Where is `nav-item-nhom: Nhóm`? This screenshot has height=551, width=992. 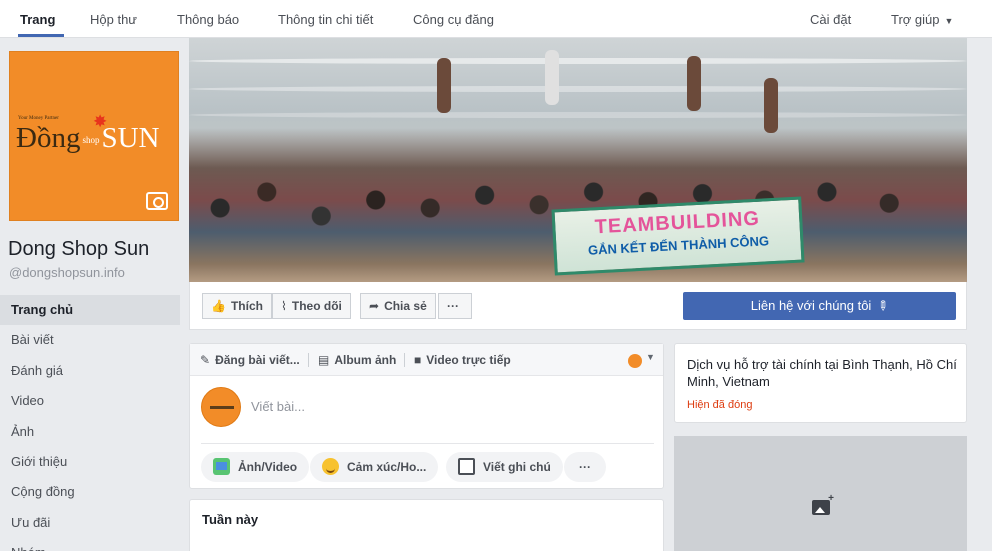 nav-item-nhom: Nhóm is located at coordinates (90, 544).